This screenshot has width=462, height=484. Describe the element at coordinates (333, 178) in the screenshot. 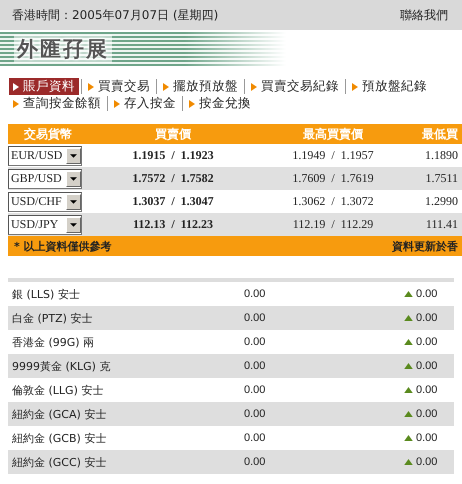

I see `table-cell-text: 1.7609 / 1.7619` at that location.